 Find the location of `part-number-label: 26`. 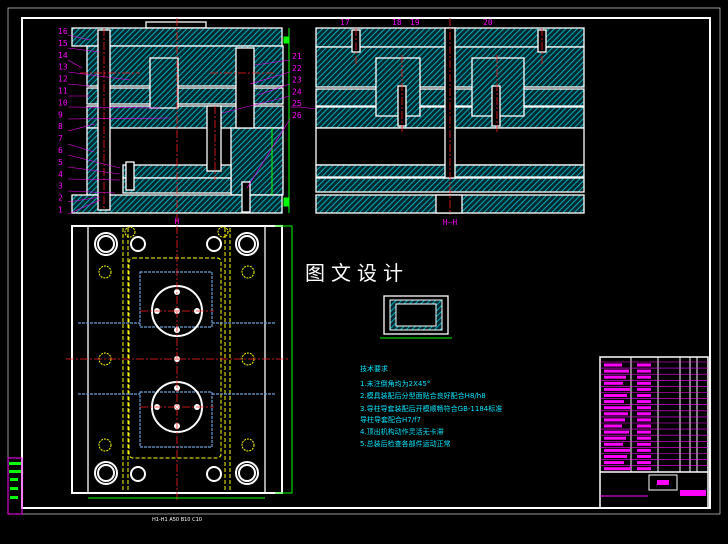

part-number-label: 26 is located at coordinates (297, 115).